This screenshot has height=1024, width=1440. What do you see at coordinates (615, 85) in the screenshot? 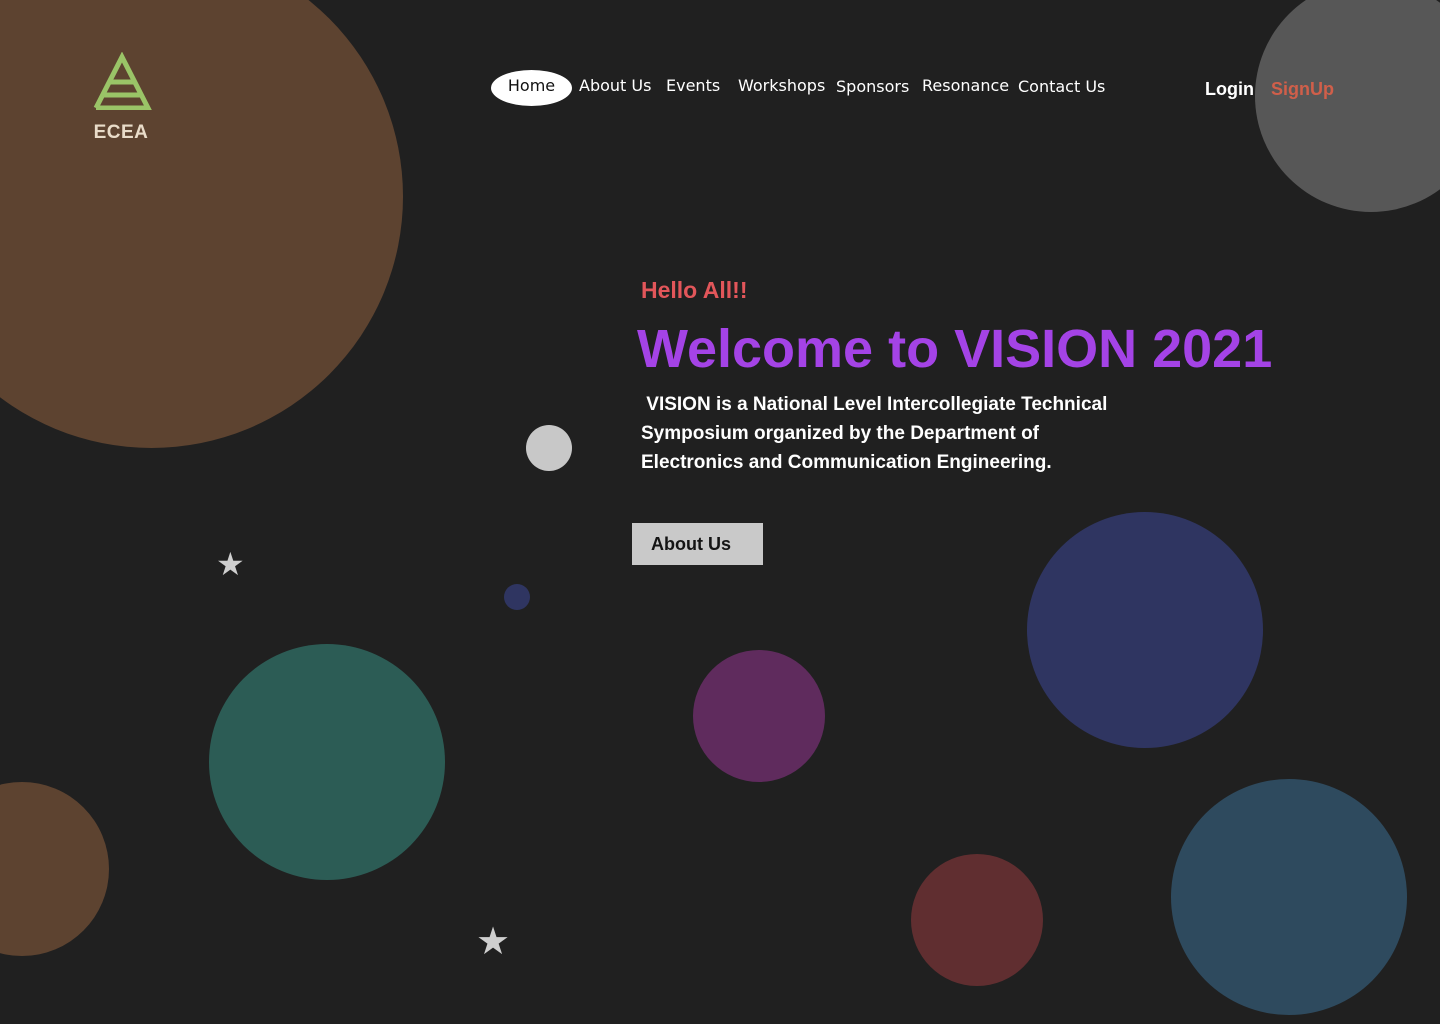
I see `nav-item-about-us: About Us` at bounding box center [615, 85].